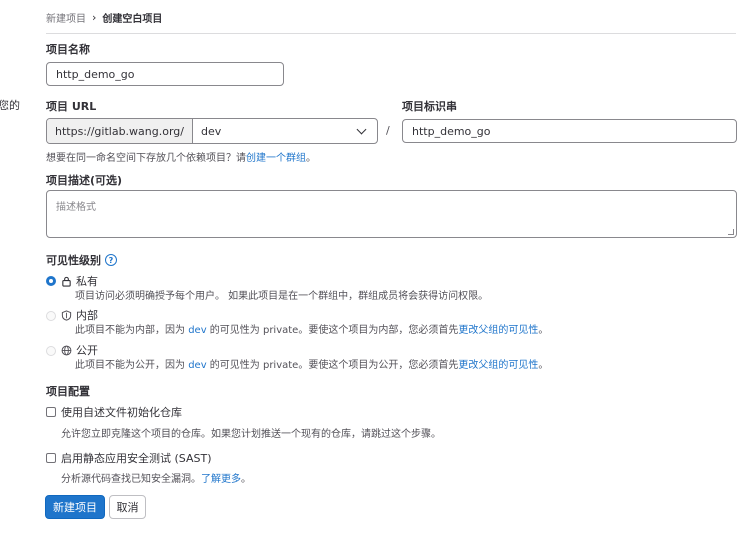 The width and height of the screenshot is (742, 543). Describe the element at coordinates (391, 214) in the screenshot. I see `description-textarea: 描述格式` at that location.